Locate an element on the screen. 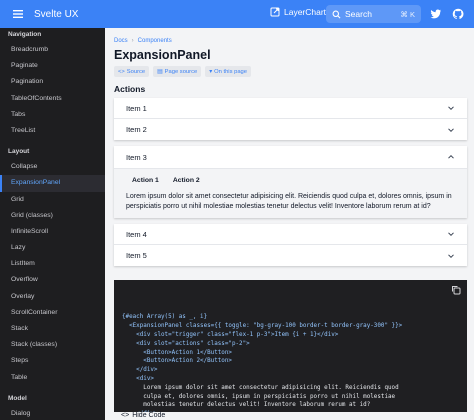 The image size is (474, 420). search-shortcut: ⌘ K is located at coordinates (407, 14).